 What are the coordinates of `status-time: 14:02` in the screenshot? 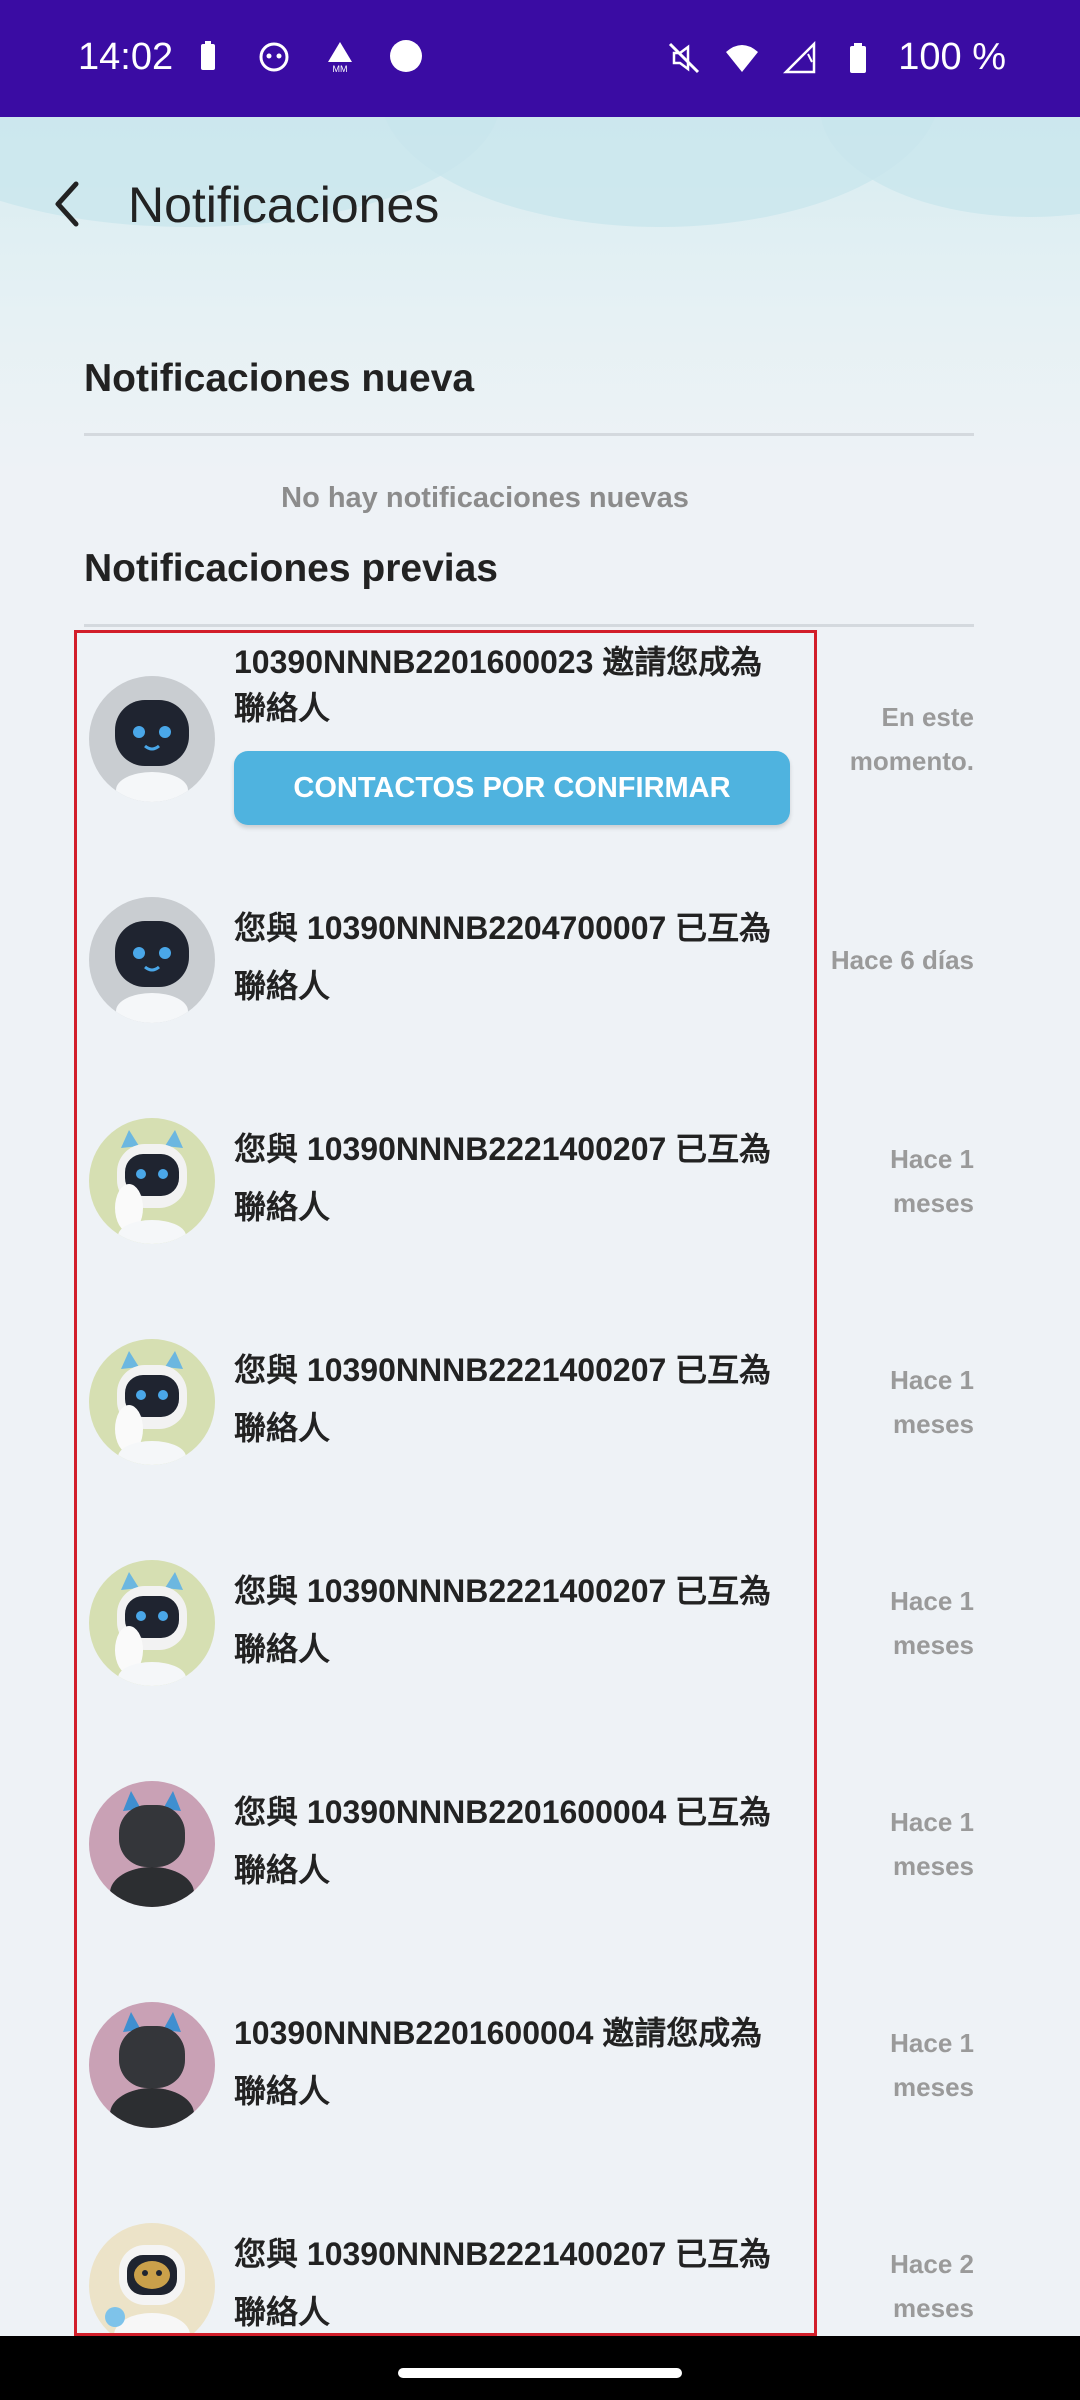 It's located at (126, 57).